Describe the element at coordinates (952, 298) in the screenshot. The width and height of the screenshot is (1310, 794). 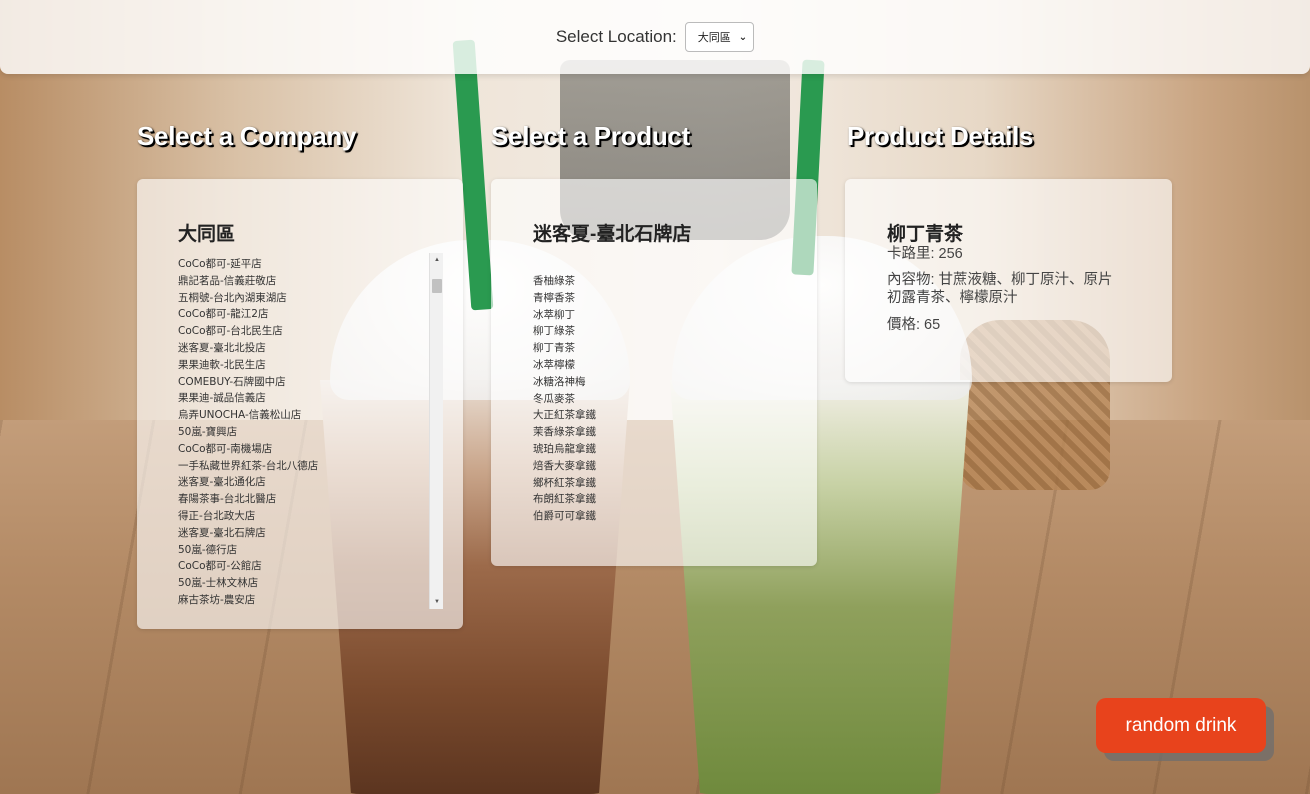
I see `detail-contents-line2: 初露青茶、檸檬原汁` at that location.